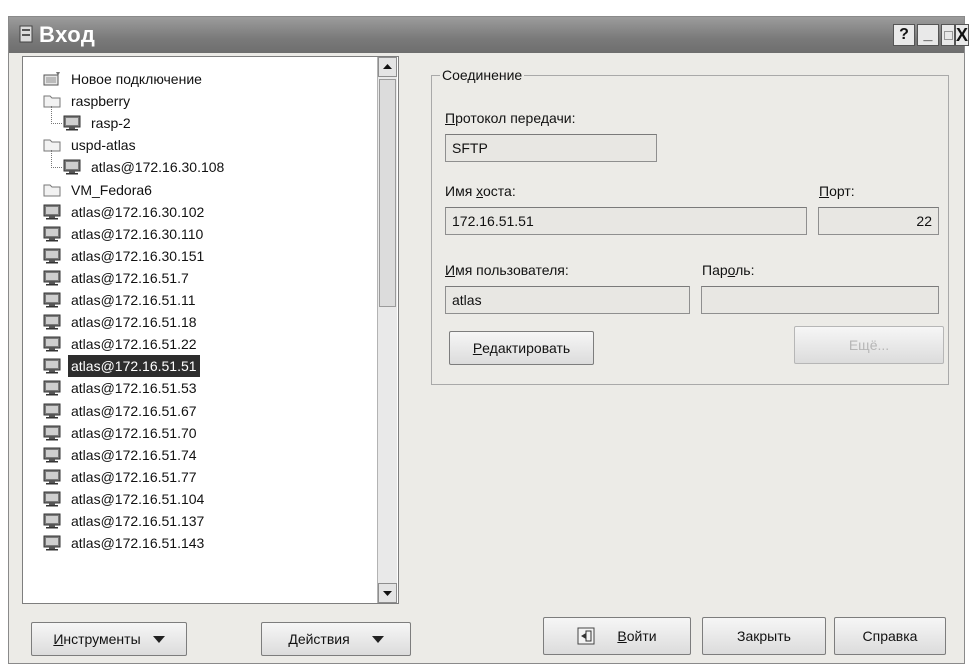 This screenshot has width=970, height=670. Describe the element at coordinates (134, 432) in the screenshot. I see `tree-item-label: atlas@172.16.51.70` at that location.